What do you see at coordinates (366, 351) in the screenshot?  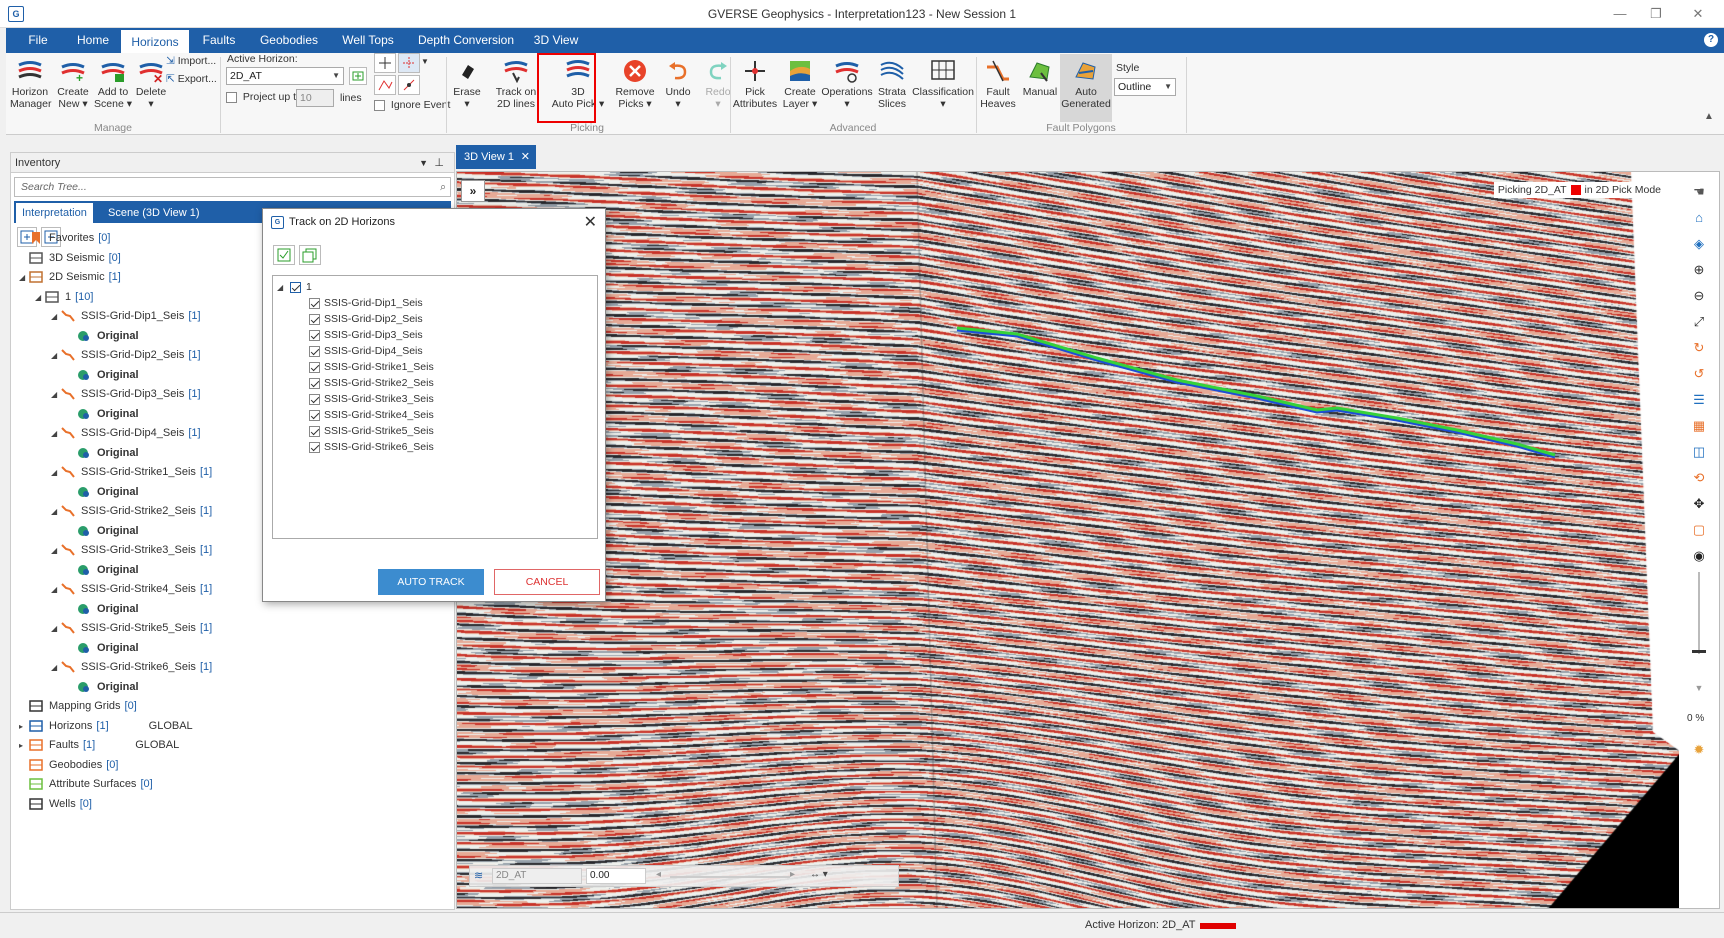 I see `line-list-item: SSIS-Grid-Dip4_Seis` at bounding box center [366, 351].